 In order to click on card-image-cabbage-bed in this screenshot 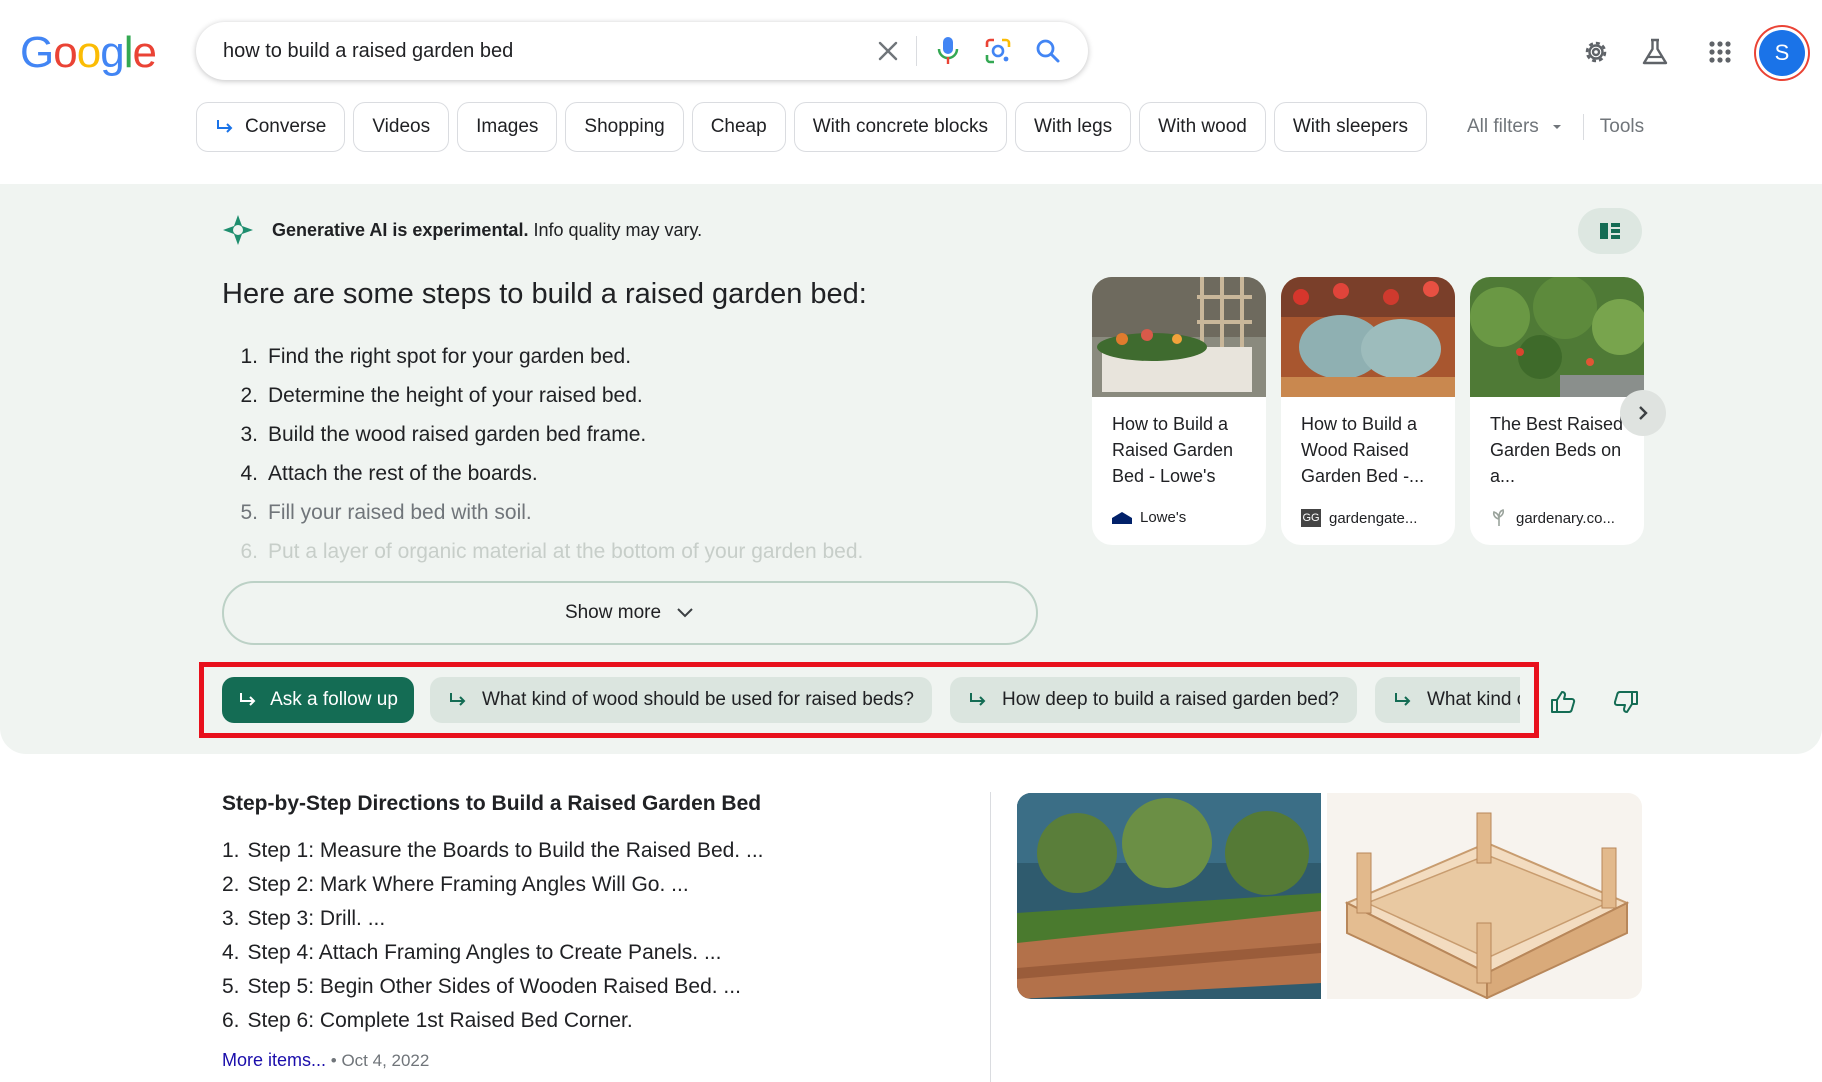, I will do `click(1368, 337)`.